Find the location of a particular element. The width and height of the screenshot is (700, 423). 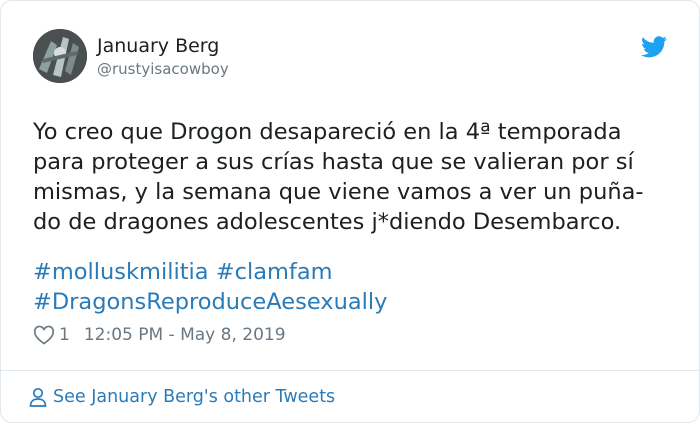

hashtag-link: #molluskmilitia is located at coordinates (121, 272).